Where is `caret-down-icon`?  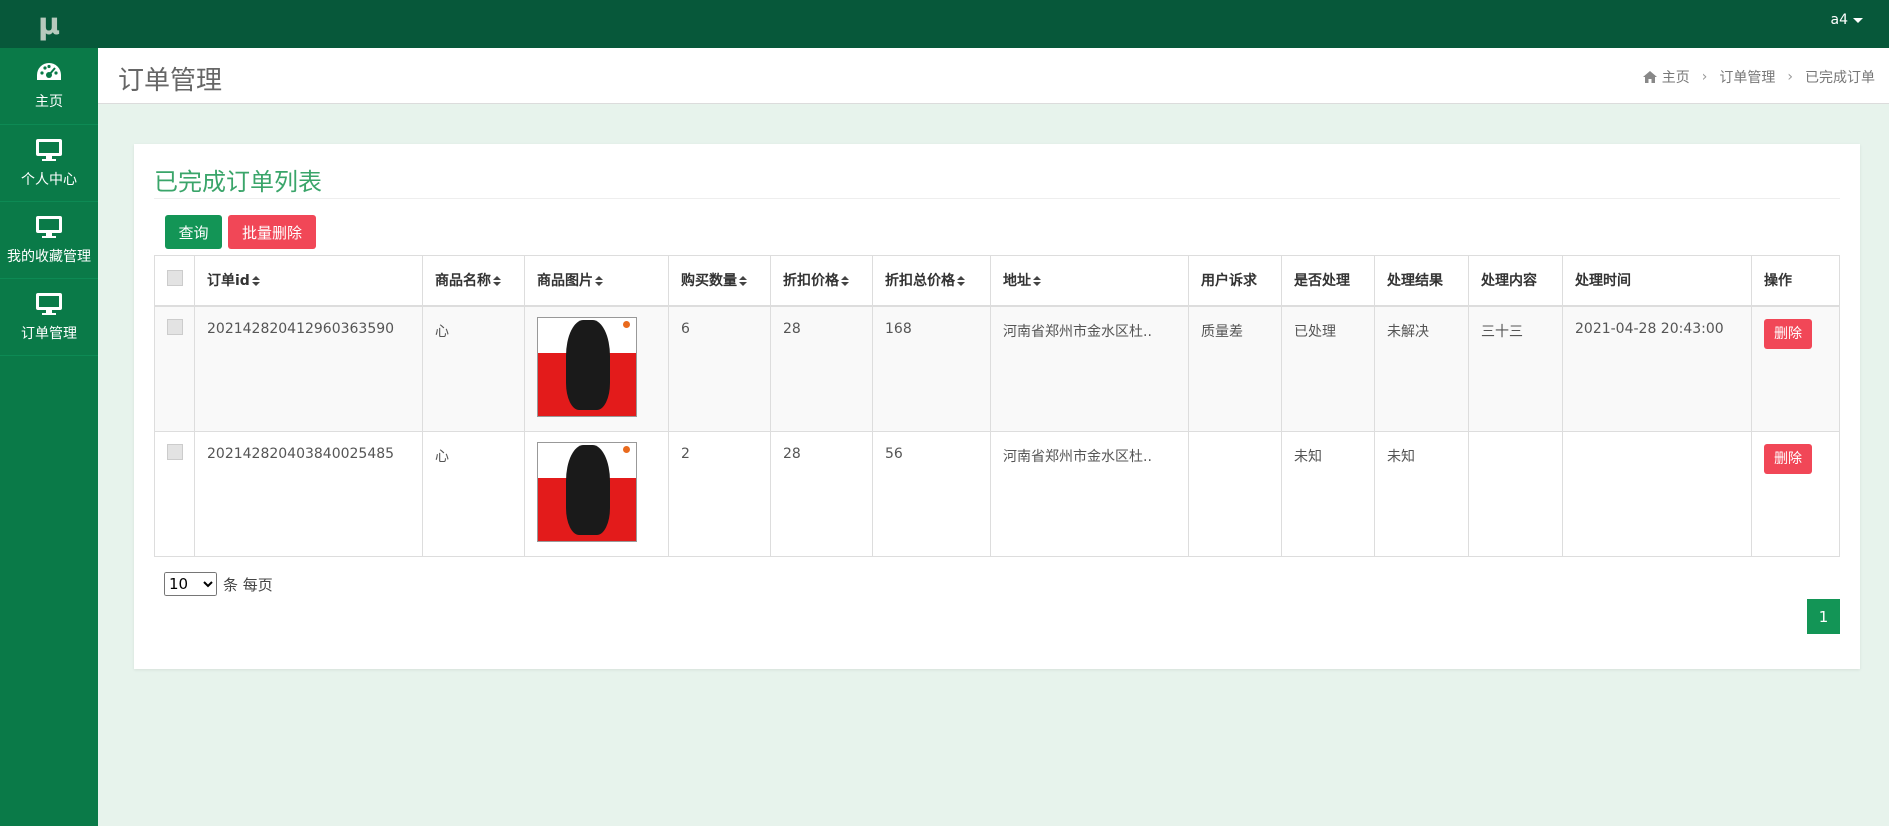
caret-down-icon is located at coordinates (1858, 20).